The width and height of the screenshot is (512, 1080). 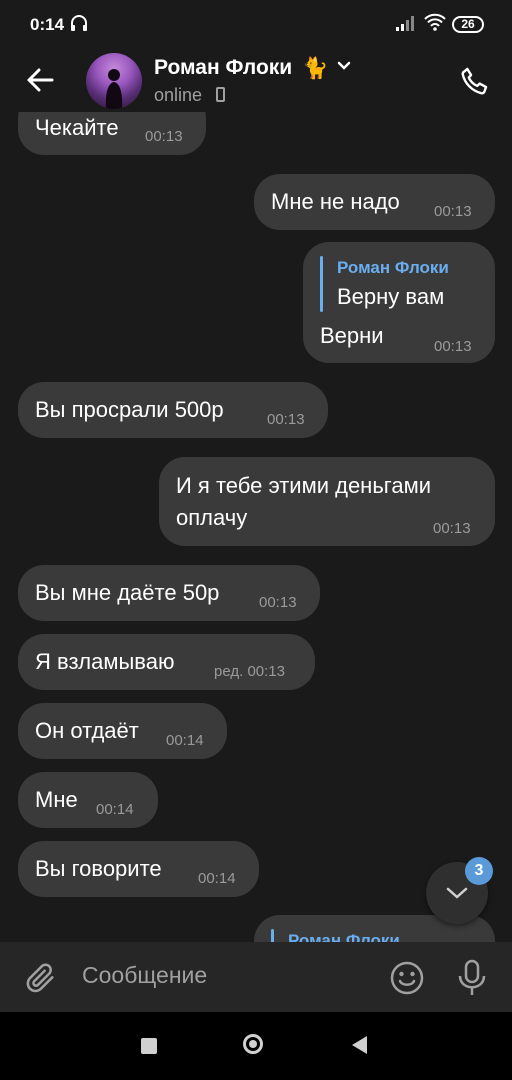 I want to click on message-bubble: Он отдаёт 00:14, so click(x=122, y=731).